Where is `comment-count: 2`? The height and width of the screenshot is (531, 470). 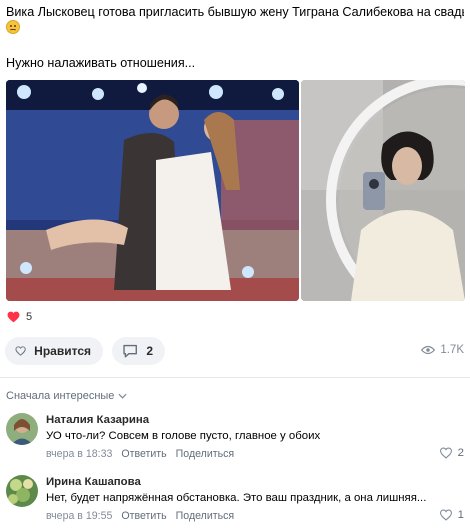
comment-count: 2 is located at coordinates (149, 351).